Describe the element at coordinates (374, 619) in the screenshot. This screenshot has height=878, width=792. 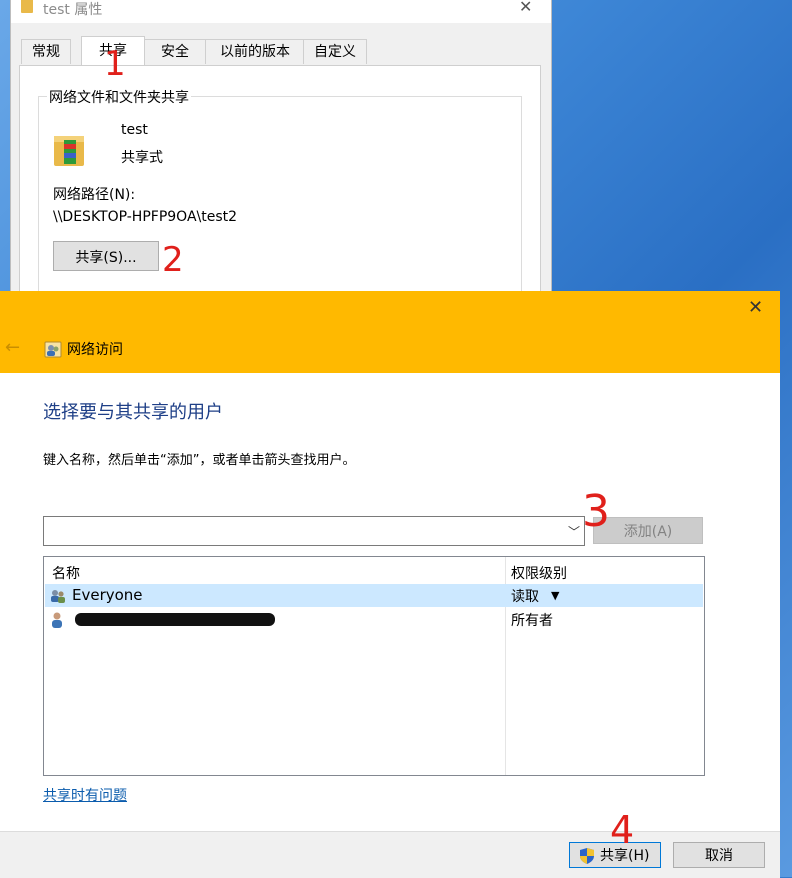
I see `table-row: 所有者` at that location.